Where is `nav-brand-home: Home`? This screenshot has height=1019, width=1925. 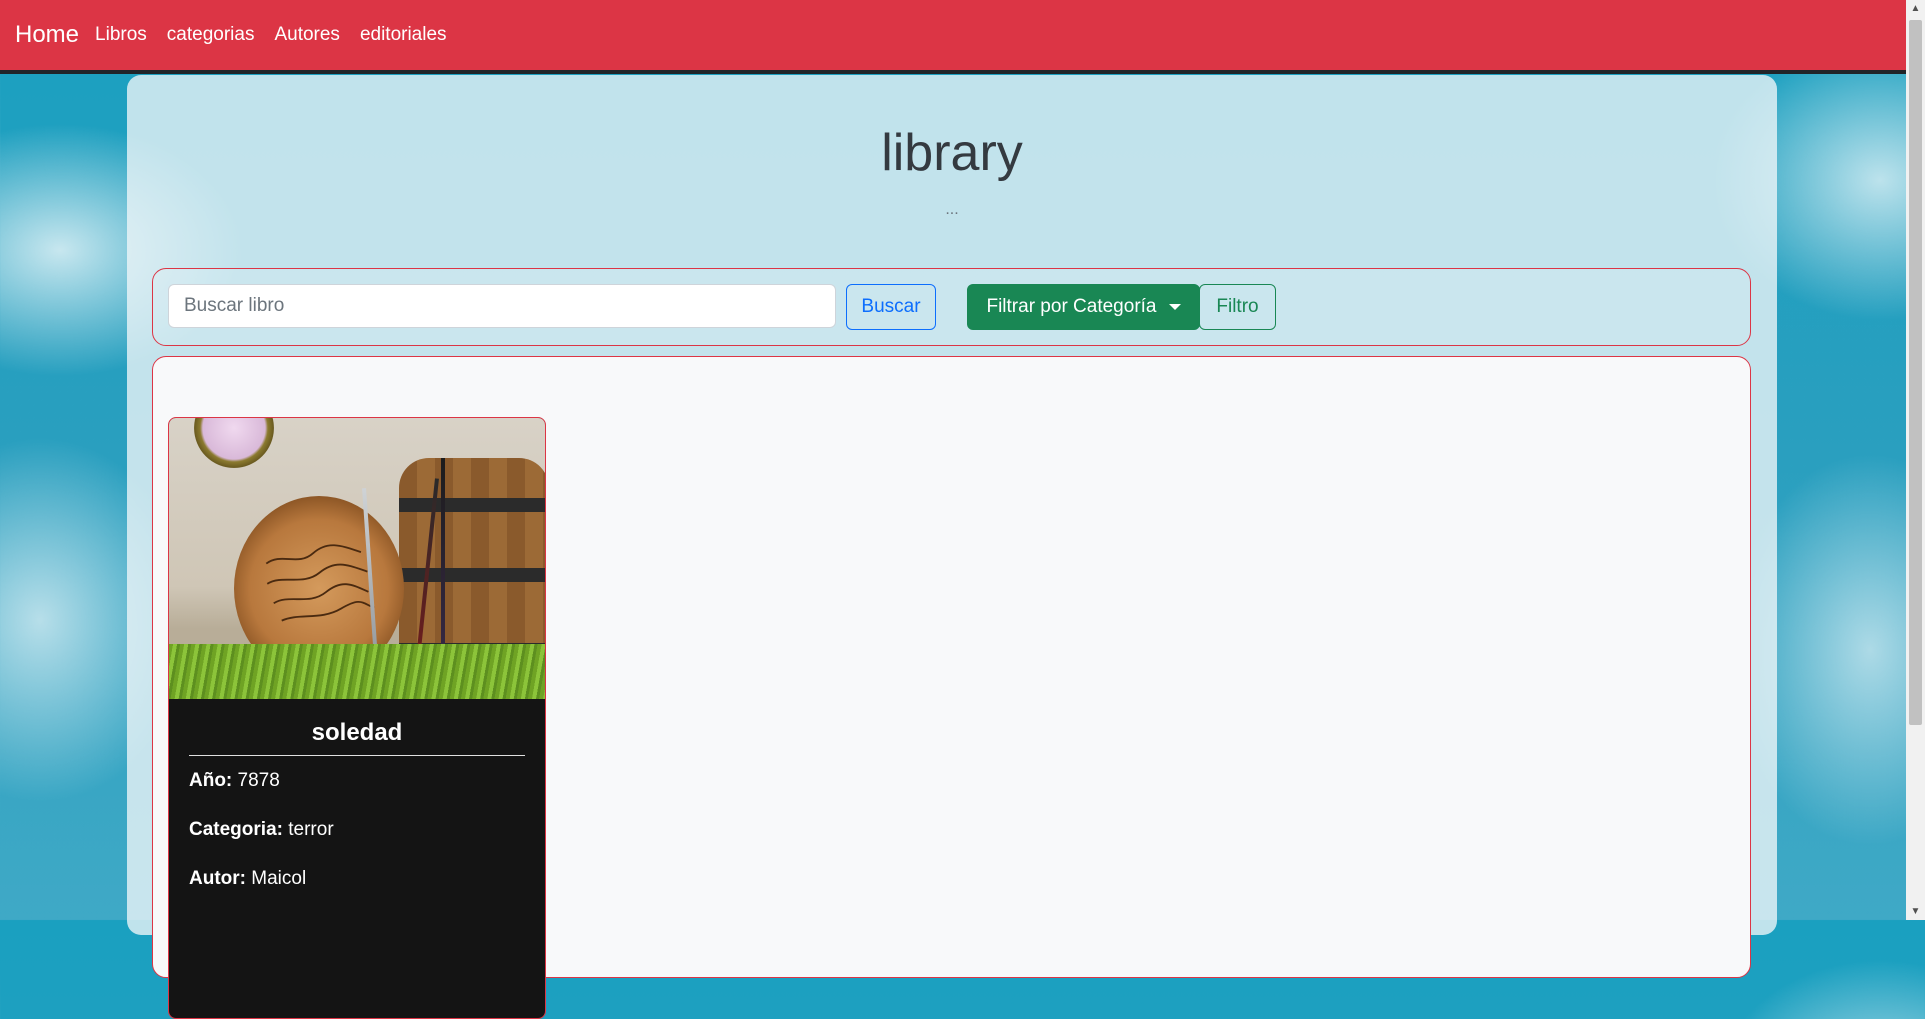
nav-brand-home: Home is located at coordinates (47, 35).